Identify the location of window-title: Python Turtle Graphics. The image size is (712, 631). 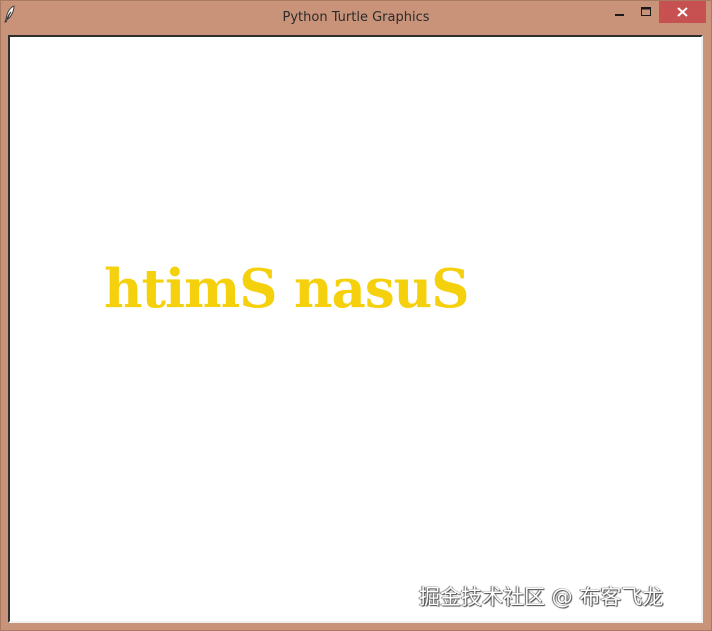
(356, 17).